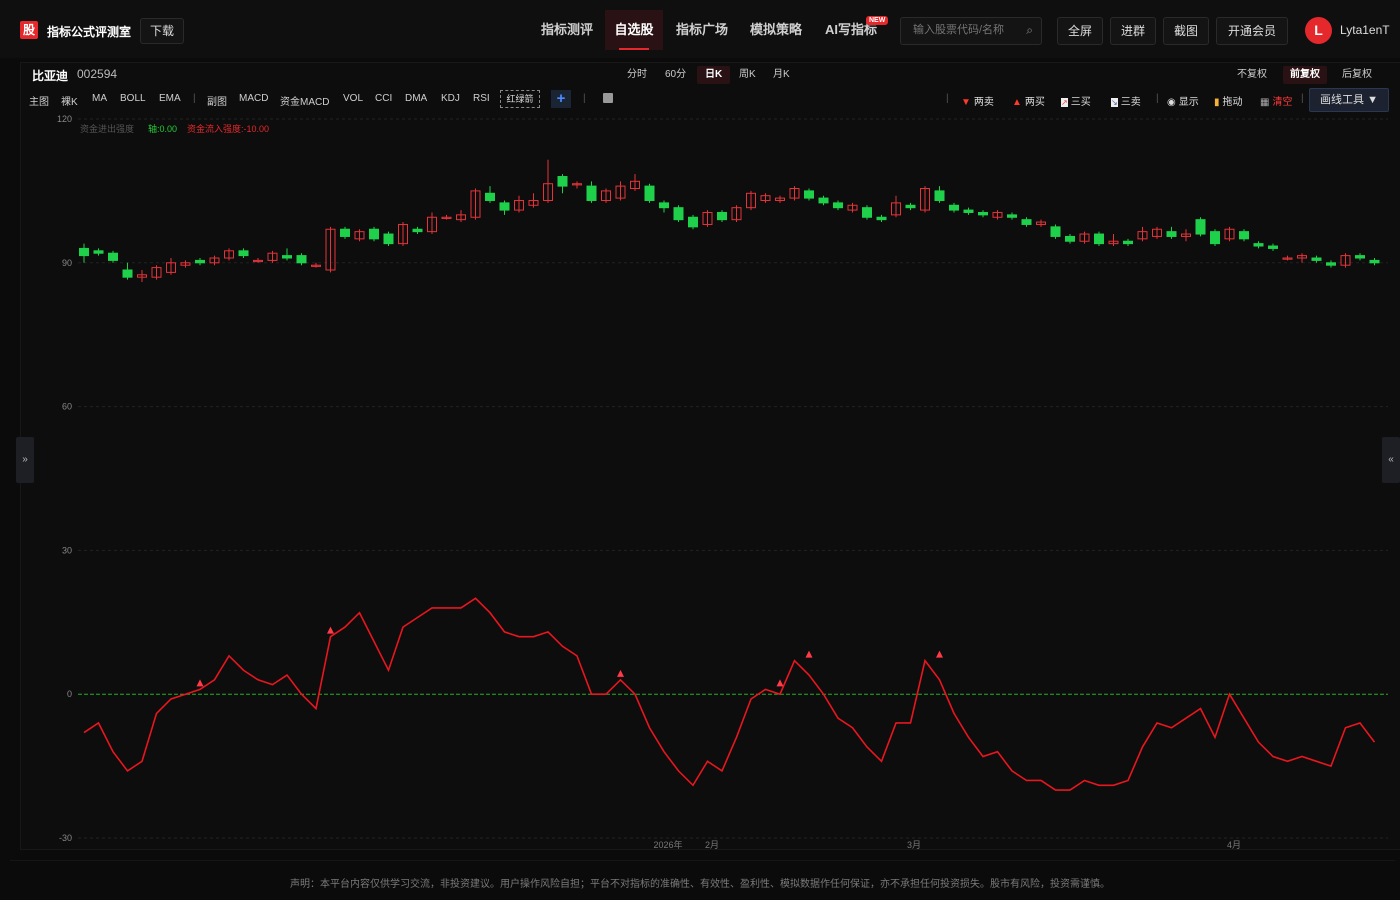 Image resolution: width=1400 pixels, height=900 pixels. I want to click on three-buy-toggle: ↗ 三买, so click(1076, 100).